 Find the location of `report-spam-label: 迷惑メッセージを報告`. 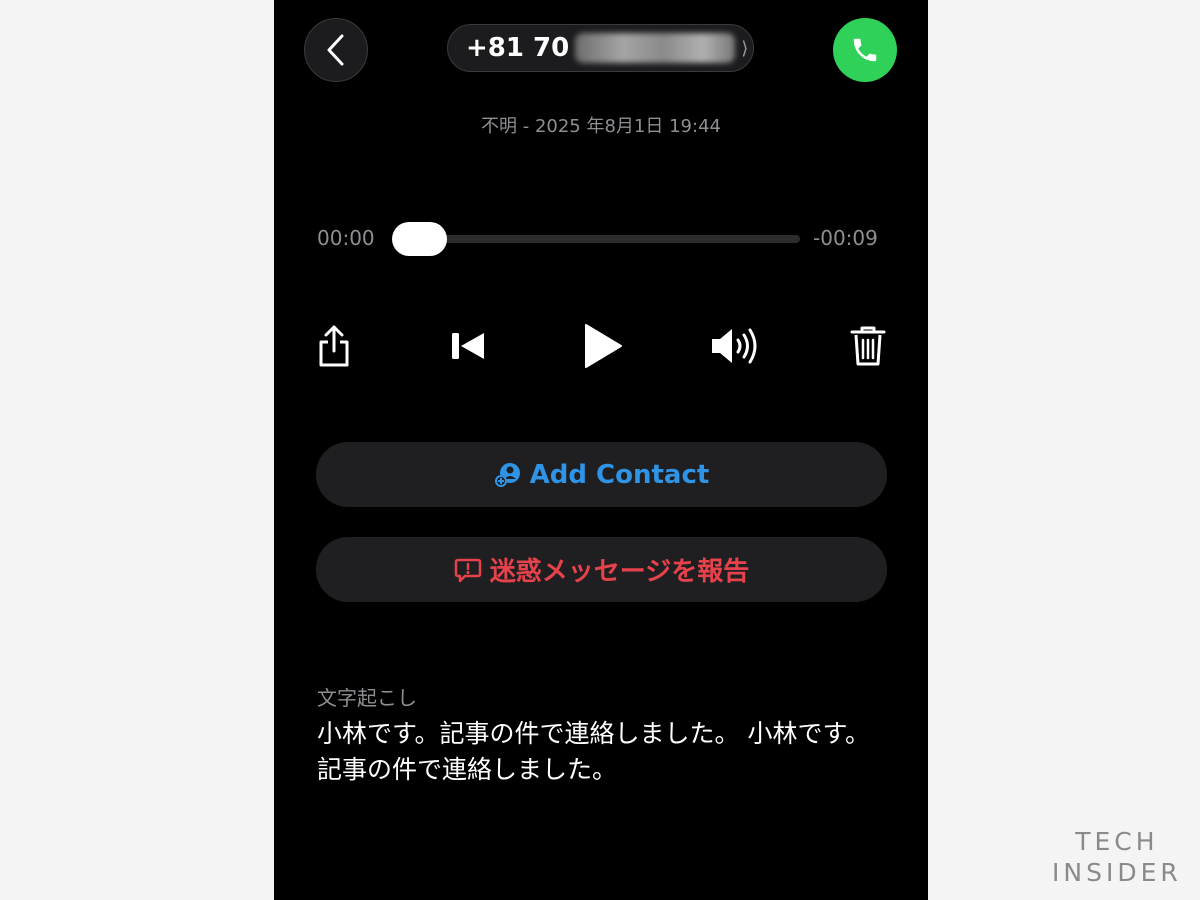

report-spam-label: 迷惑メッセージを報告 is located at coordinates (619, 572).